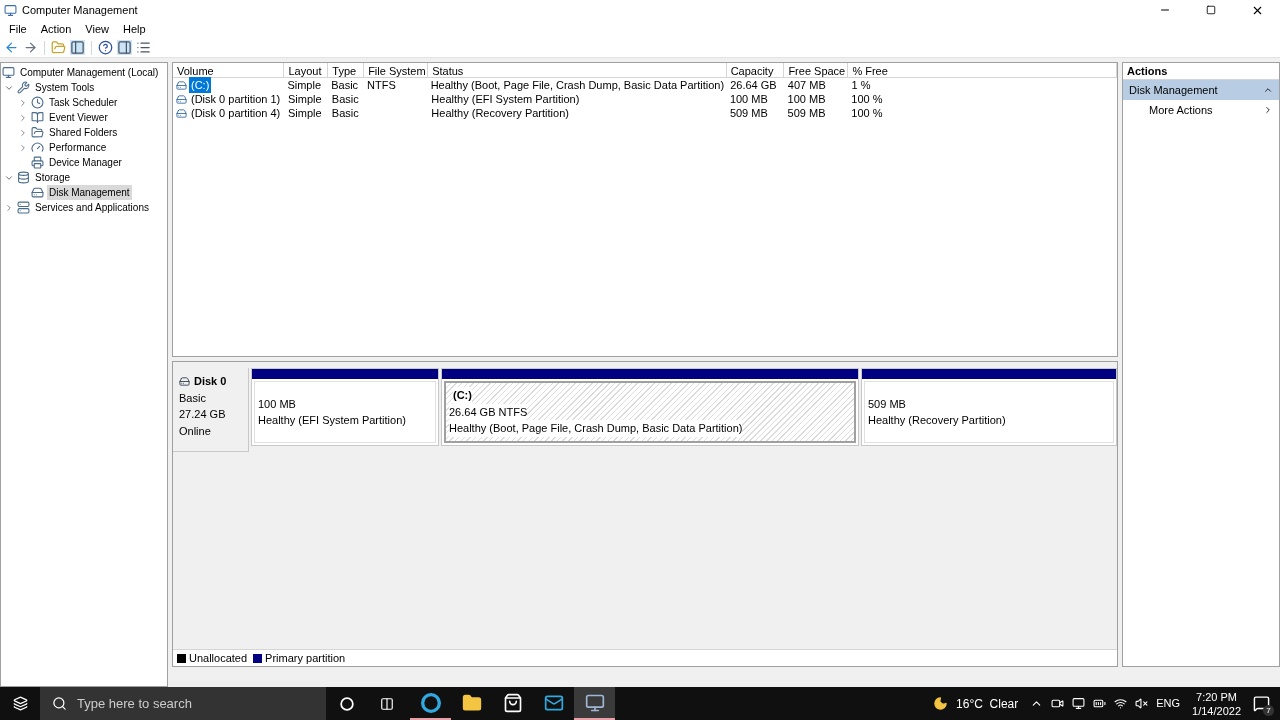  I want to click on tree-item: Computer Management (Local), so click(89, 72).